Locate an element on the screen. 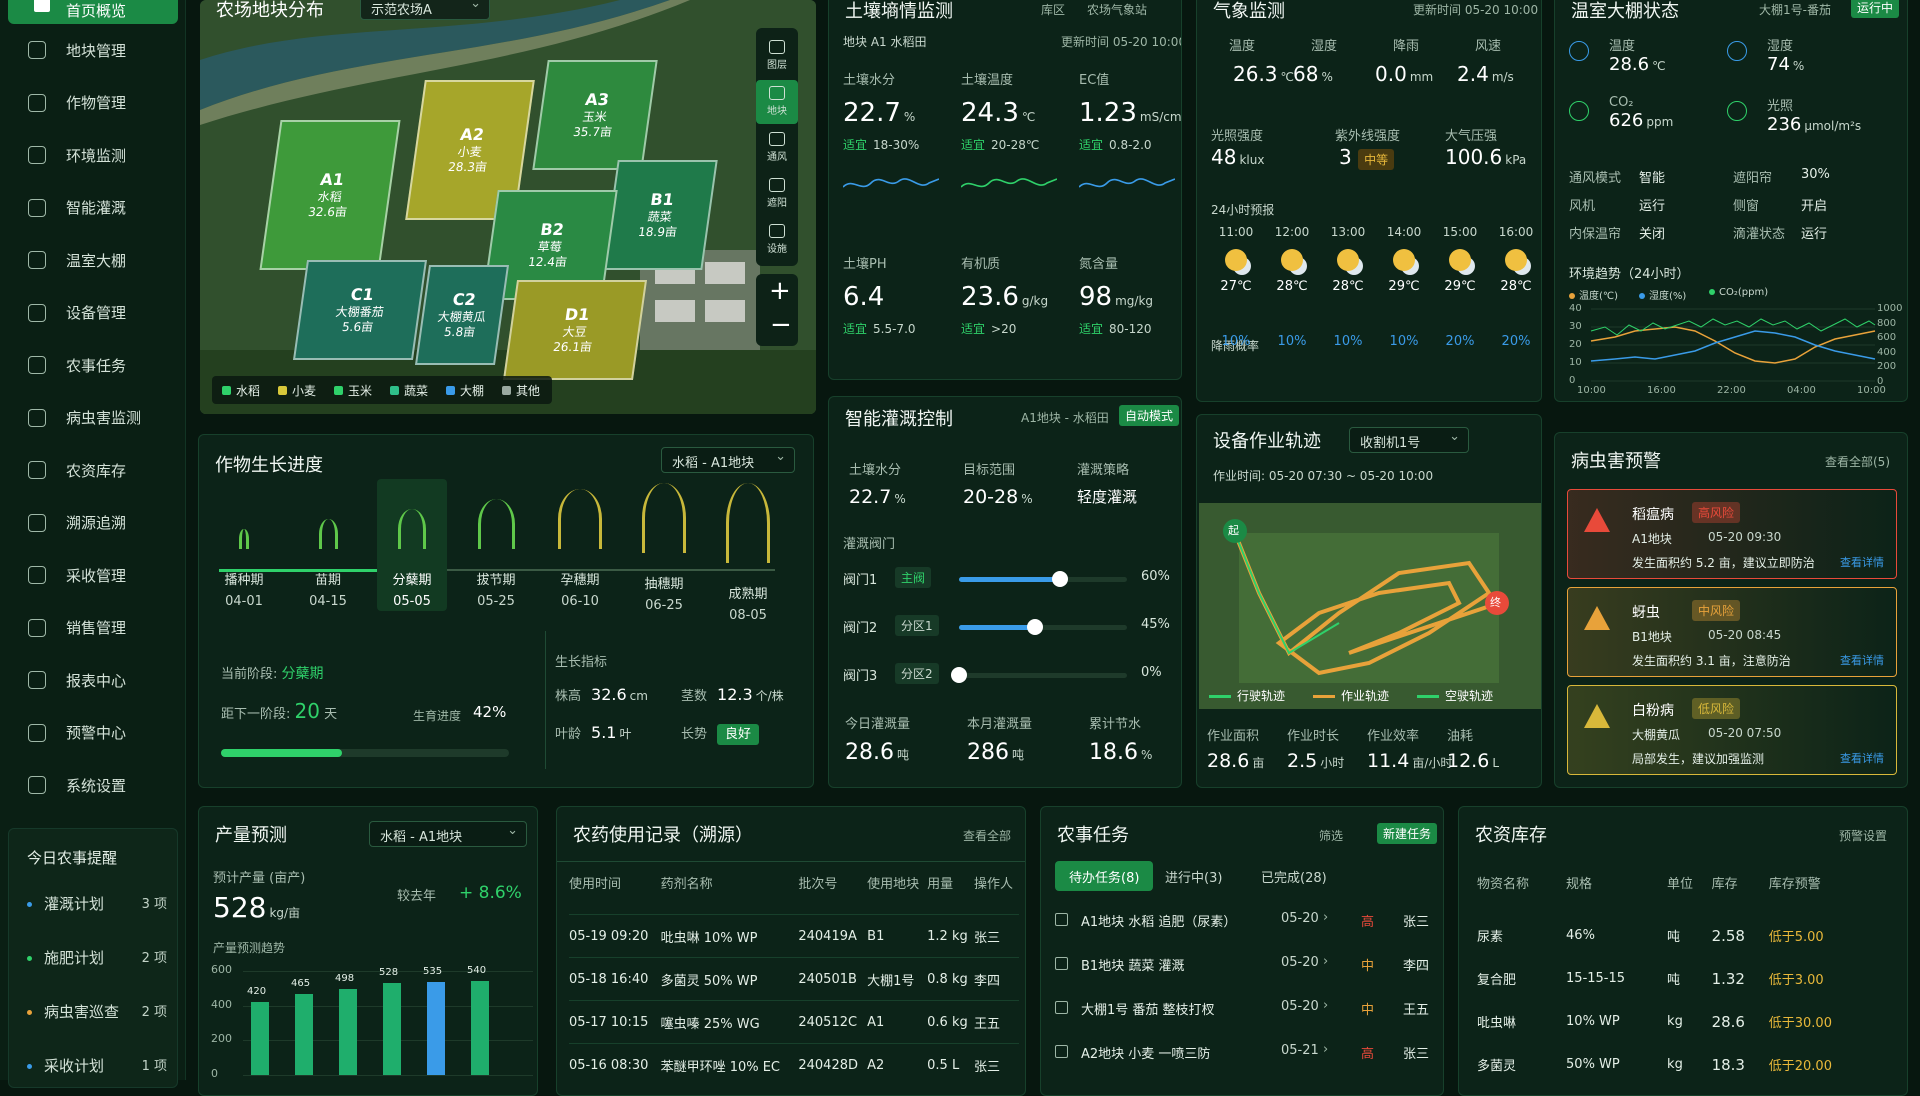 This screenshot has width=1920, height=1096. map-tool-4: 设施 is located at coordinates (777, 240).